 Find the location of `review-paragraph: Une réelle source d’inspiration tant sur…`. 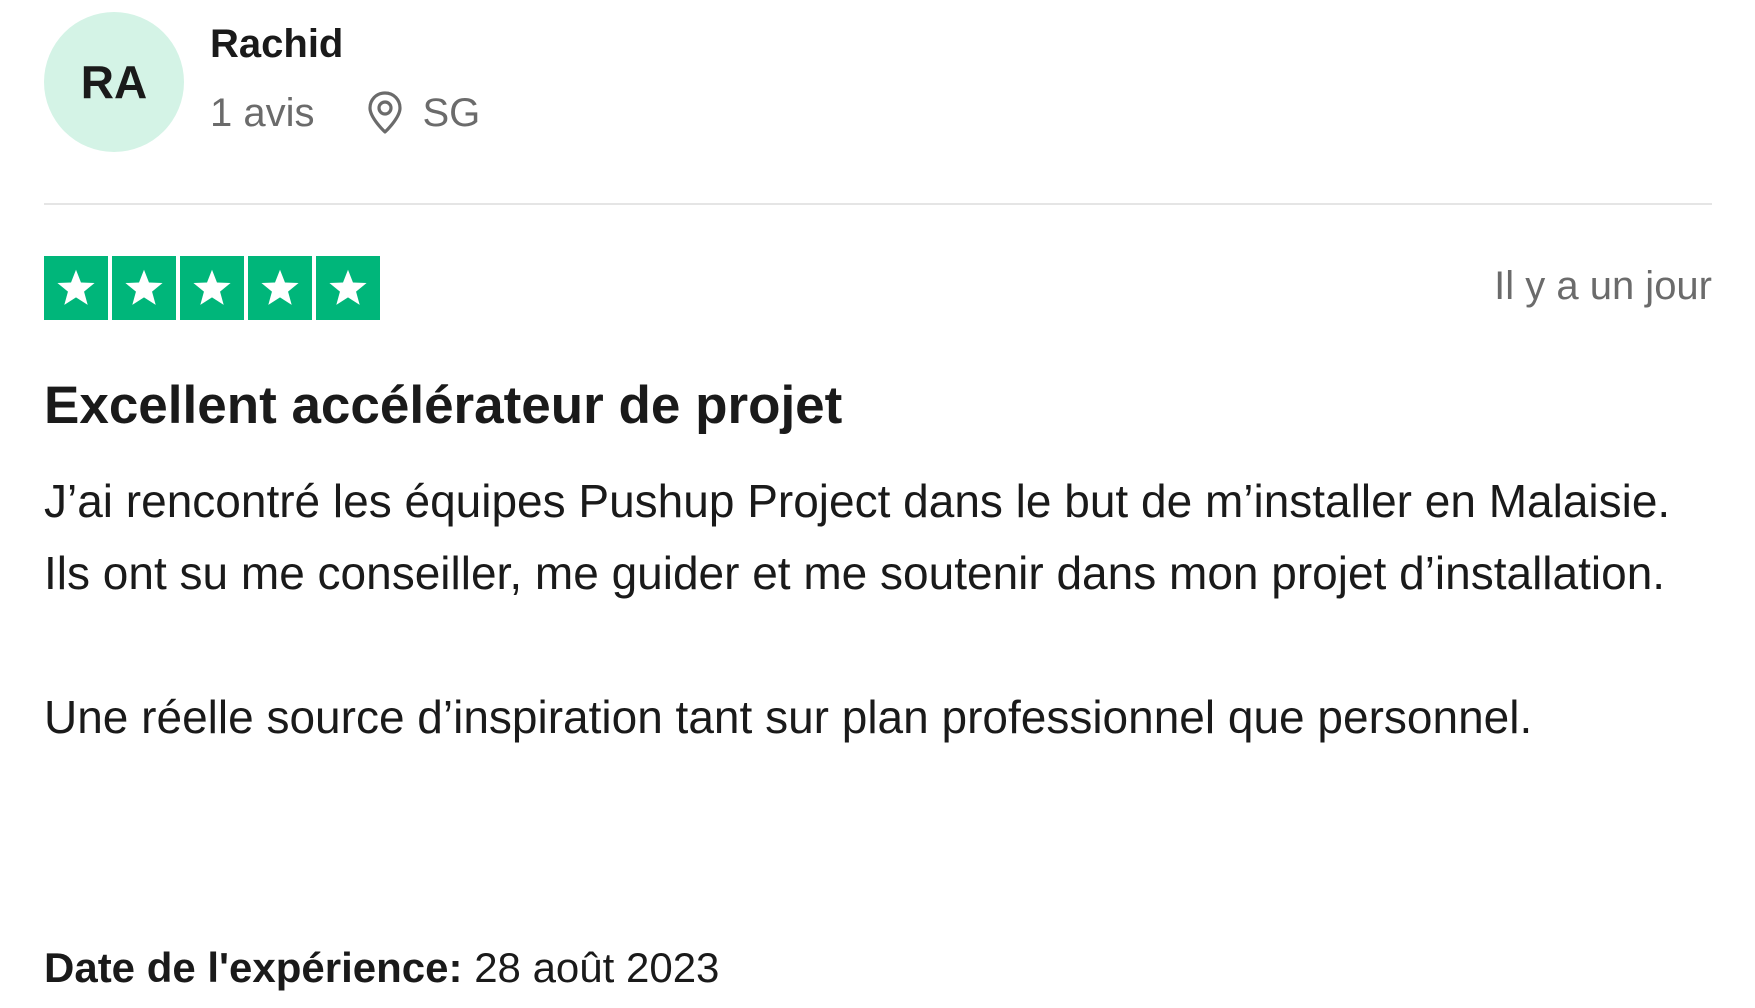

review-paragraph: Une réelle source d’inspiration tant sur… is located at coordinates (788, 717).